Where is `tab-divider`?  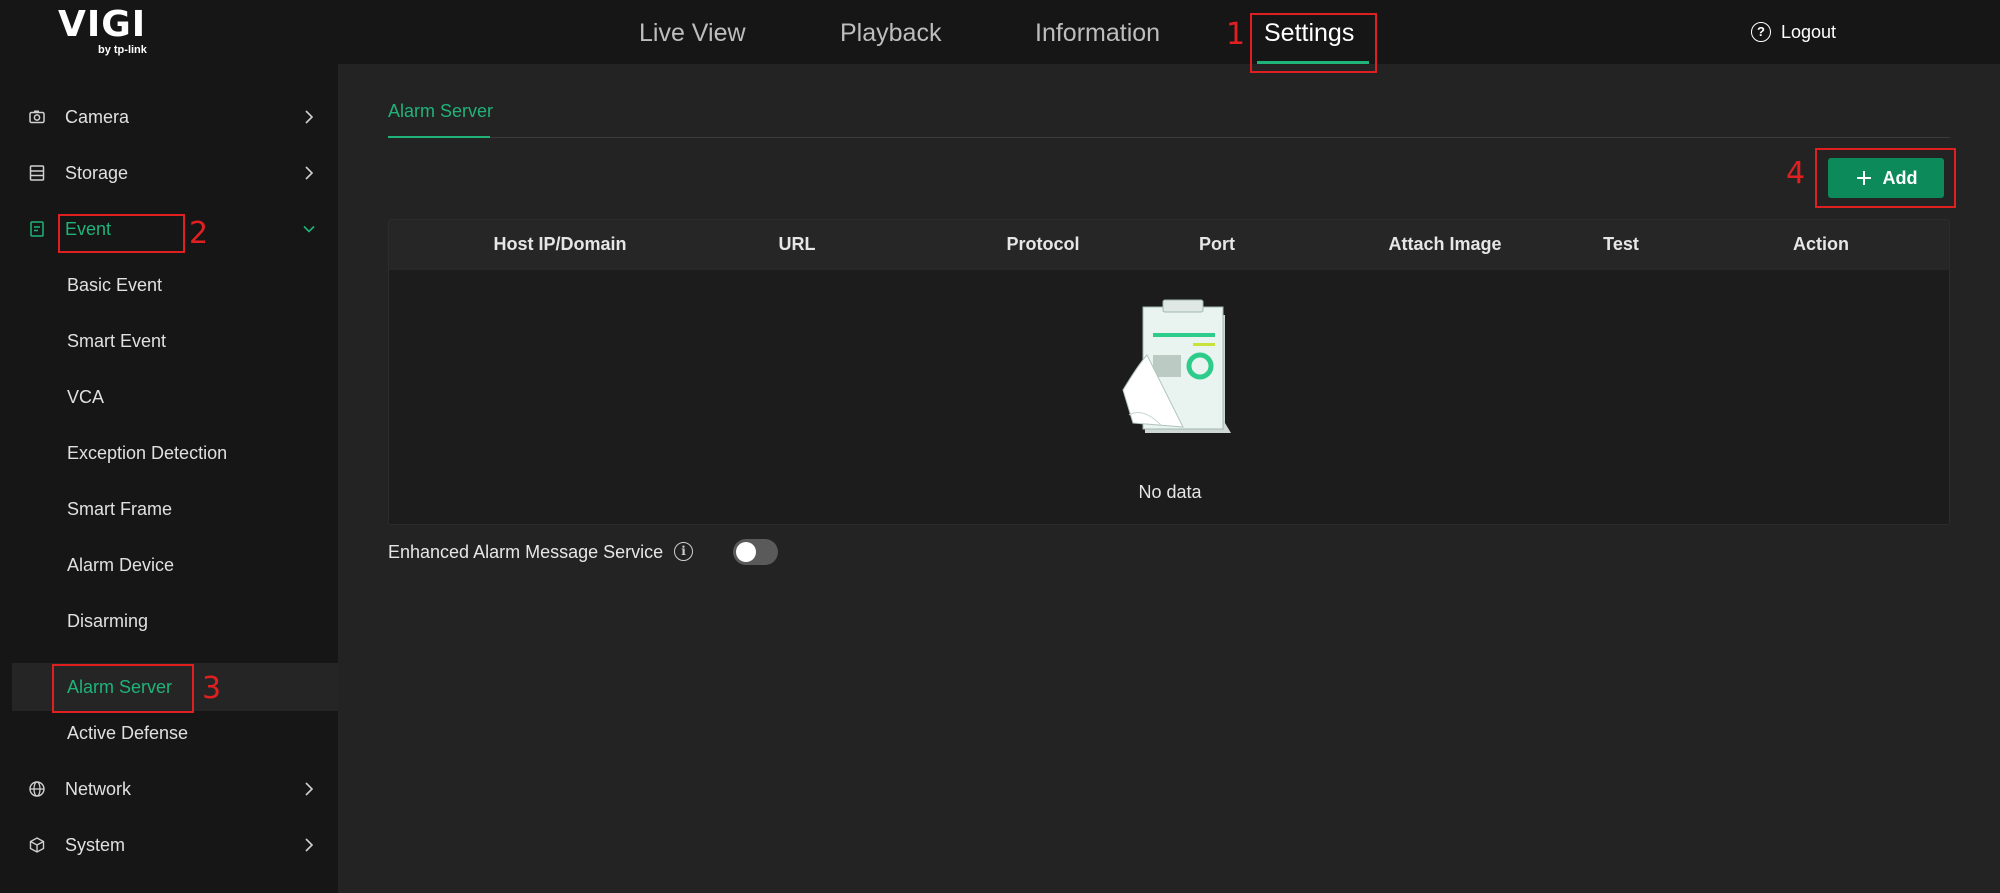 tab-divider is located at coordinates (1169, 137).